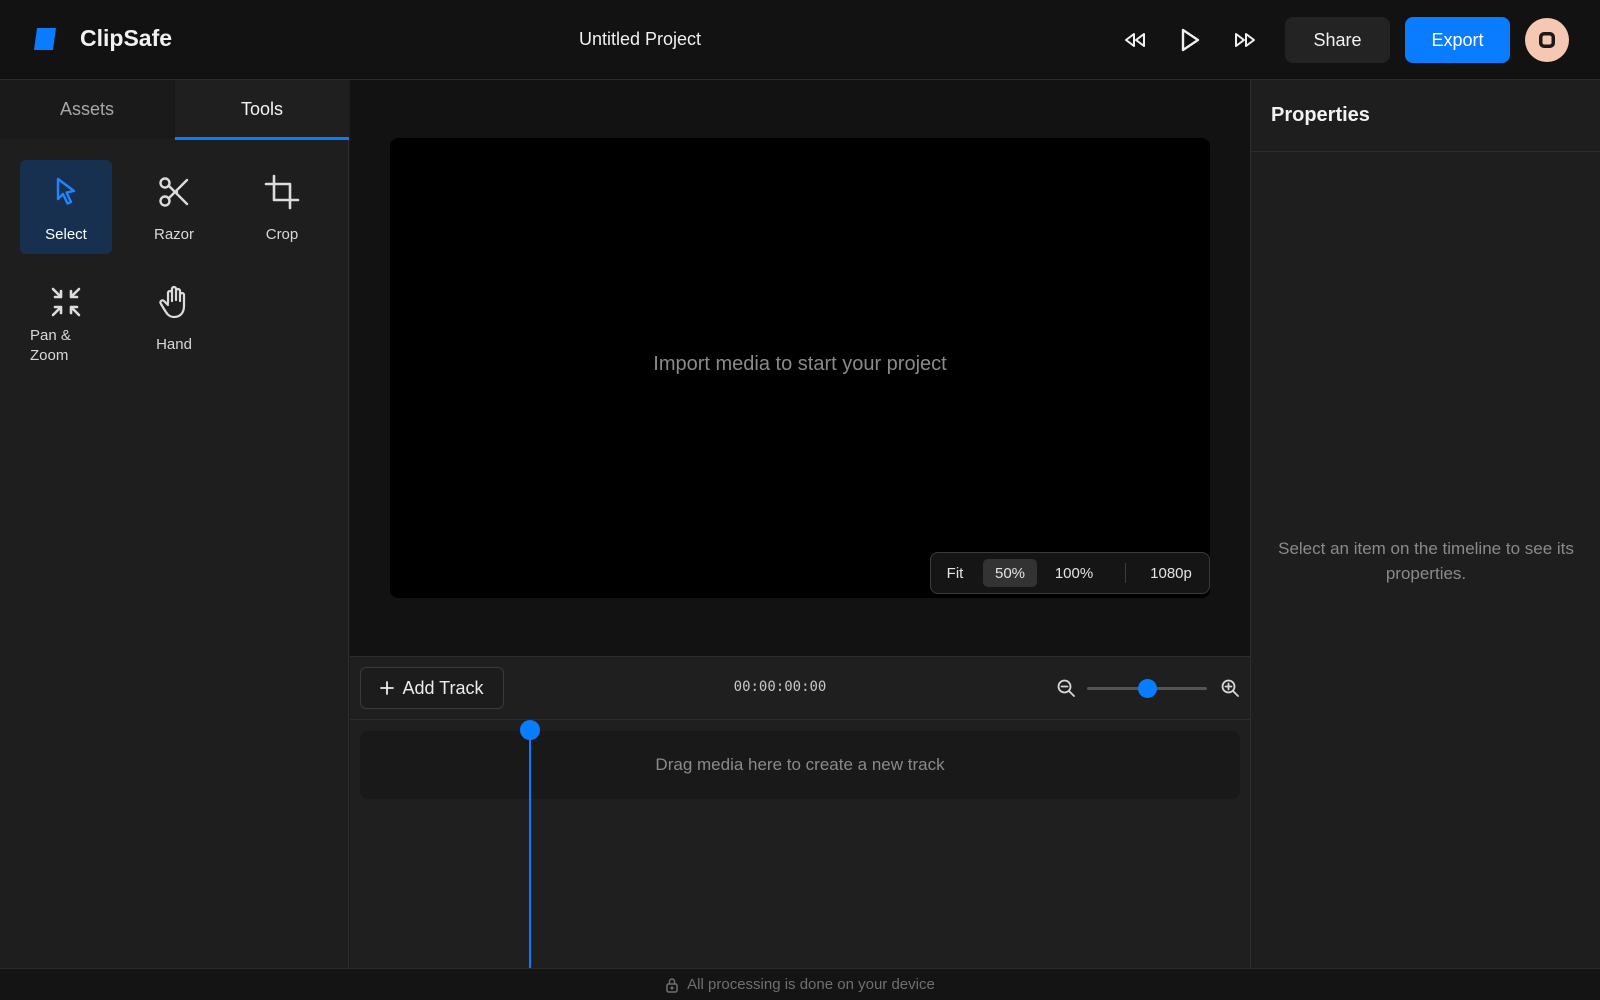  Describe the element at coordinates (780, 687) in the screenshot. I see `timecode: 00:00:00:00` at that location.